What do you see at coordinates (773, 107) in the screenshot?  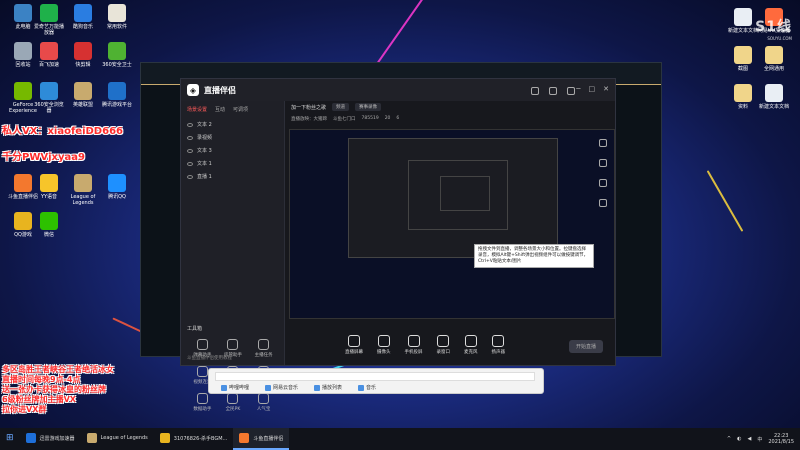 I see `desktop-icon-label: 新建文本文档` at bounding box center [773, 107].